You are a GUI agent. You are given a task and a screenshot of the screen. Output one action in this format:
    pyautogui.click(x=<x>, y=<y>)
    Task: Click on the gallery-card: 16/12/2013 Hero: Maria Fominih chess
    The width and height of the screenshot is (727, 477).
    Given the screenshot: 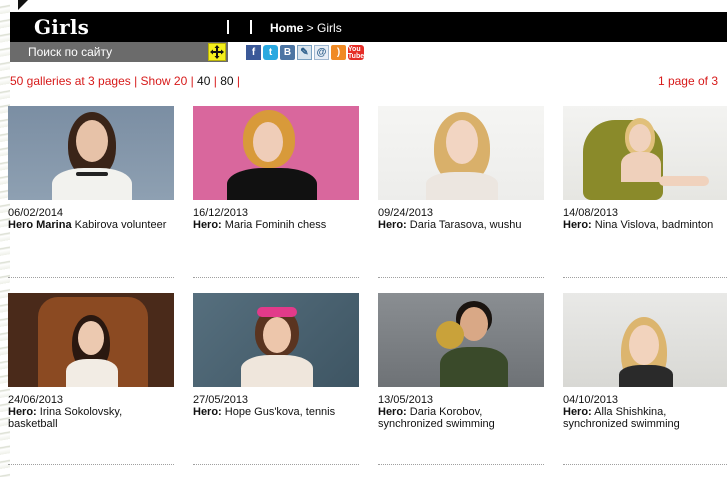 What is the action you would take?
    pyautogui.click(x=276, y=168)
    